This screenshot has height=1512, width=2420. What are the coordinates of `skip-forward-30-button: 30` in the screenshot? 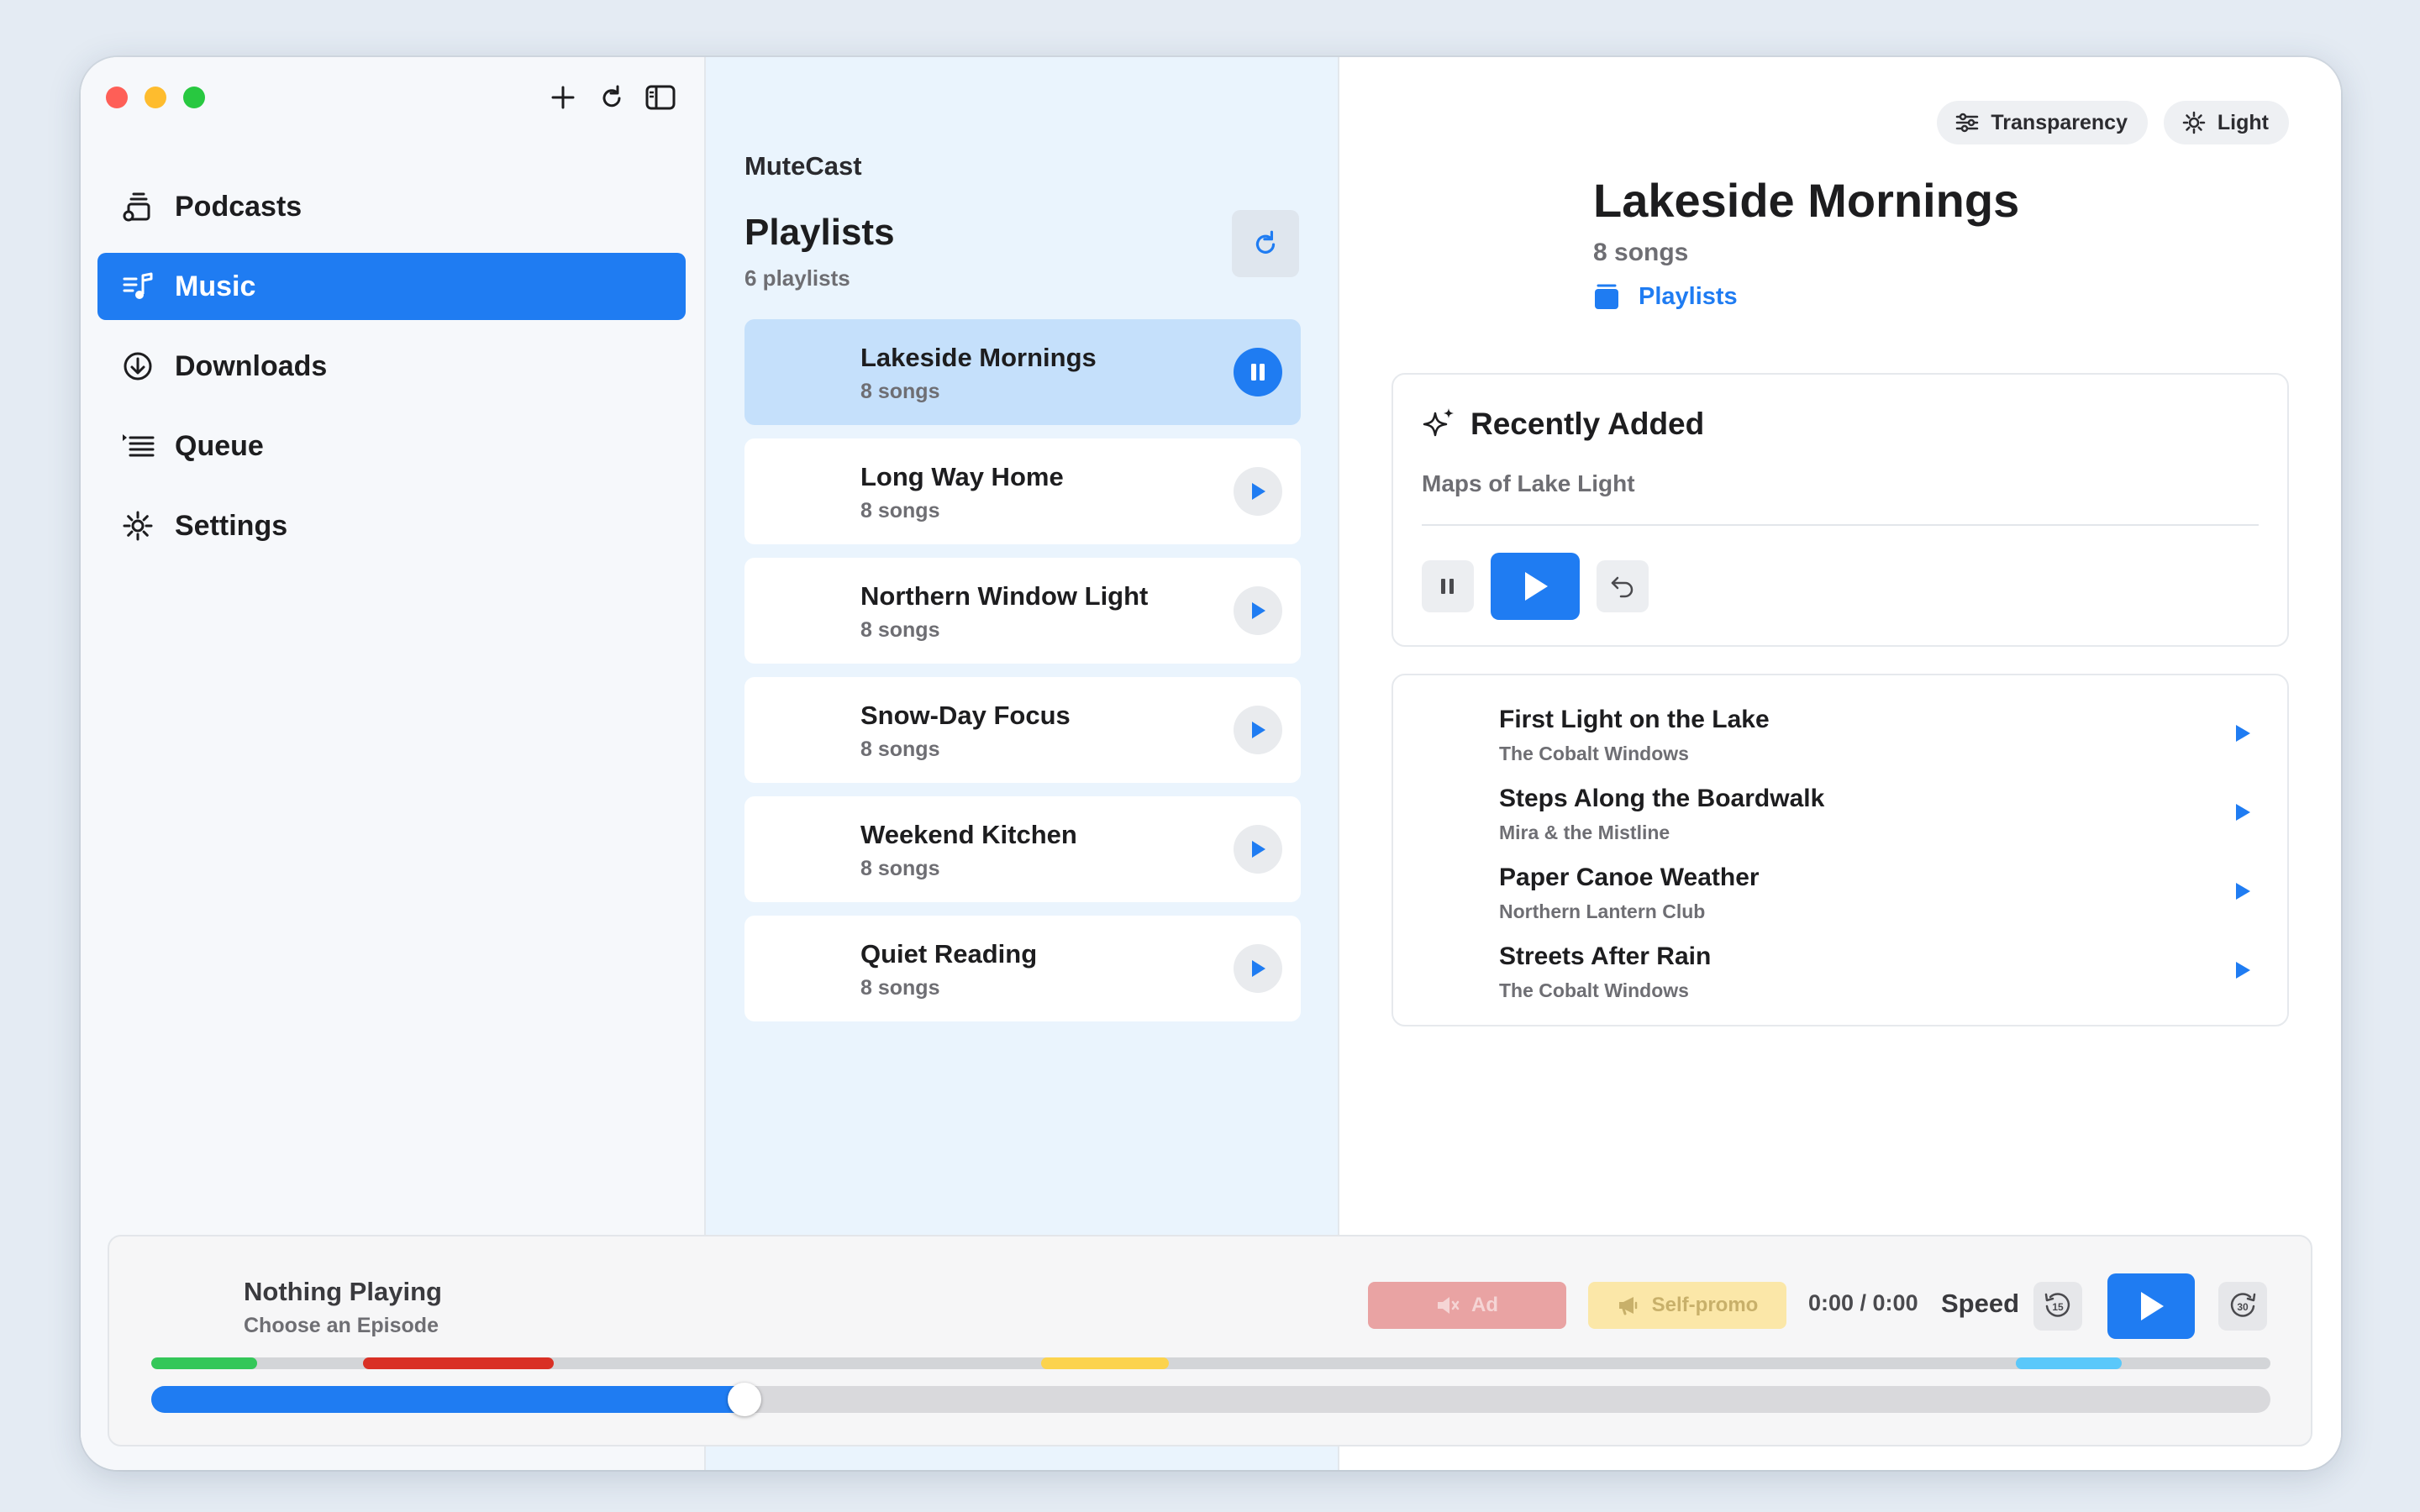 It's located at (2242, 1306).